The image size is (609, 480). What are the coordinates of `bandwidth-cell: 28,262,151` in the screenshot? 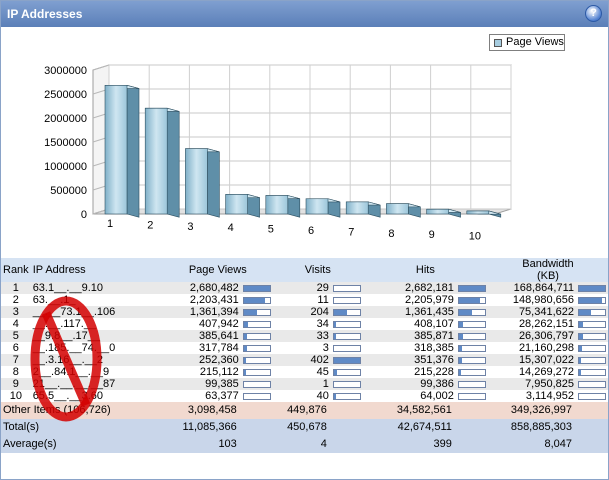 It's located at (547, 324).